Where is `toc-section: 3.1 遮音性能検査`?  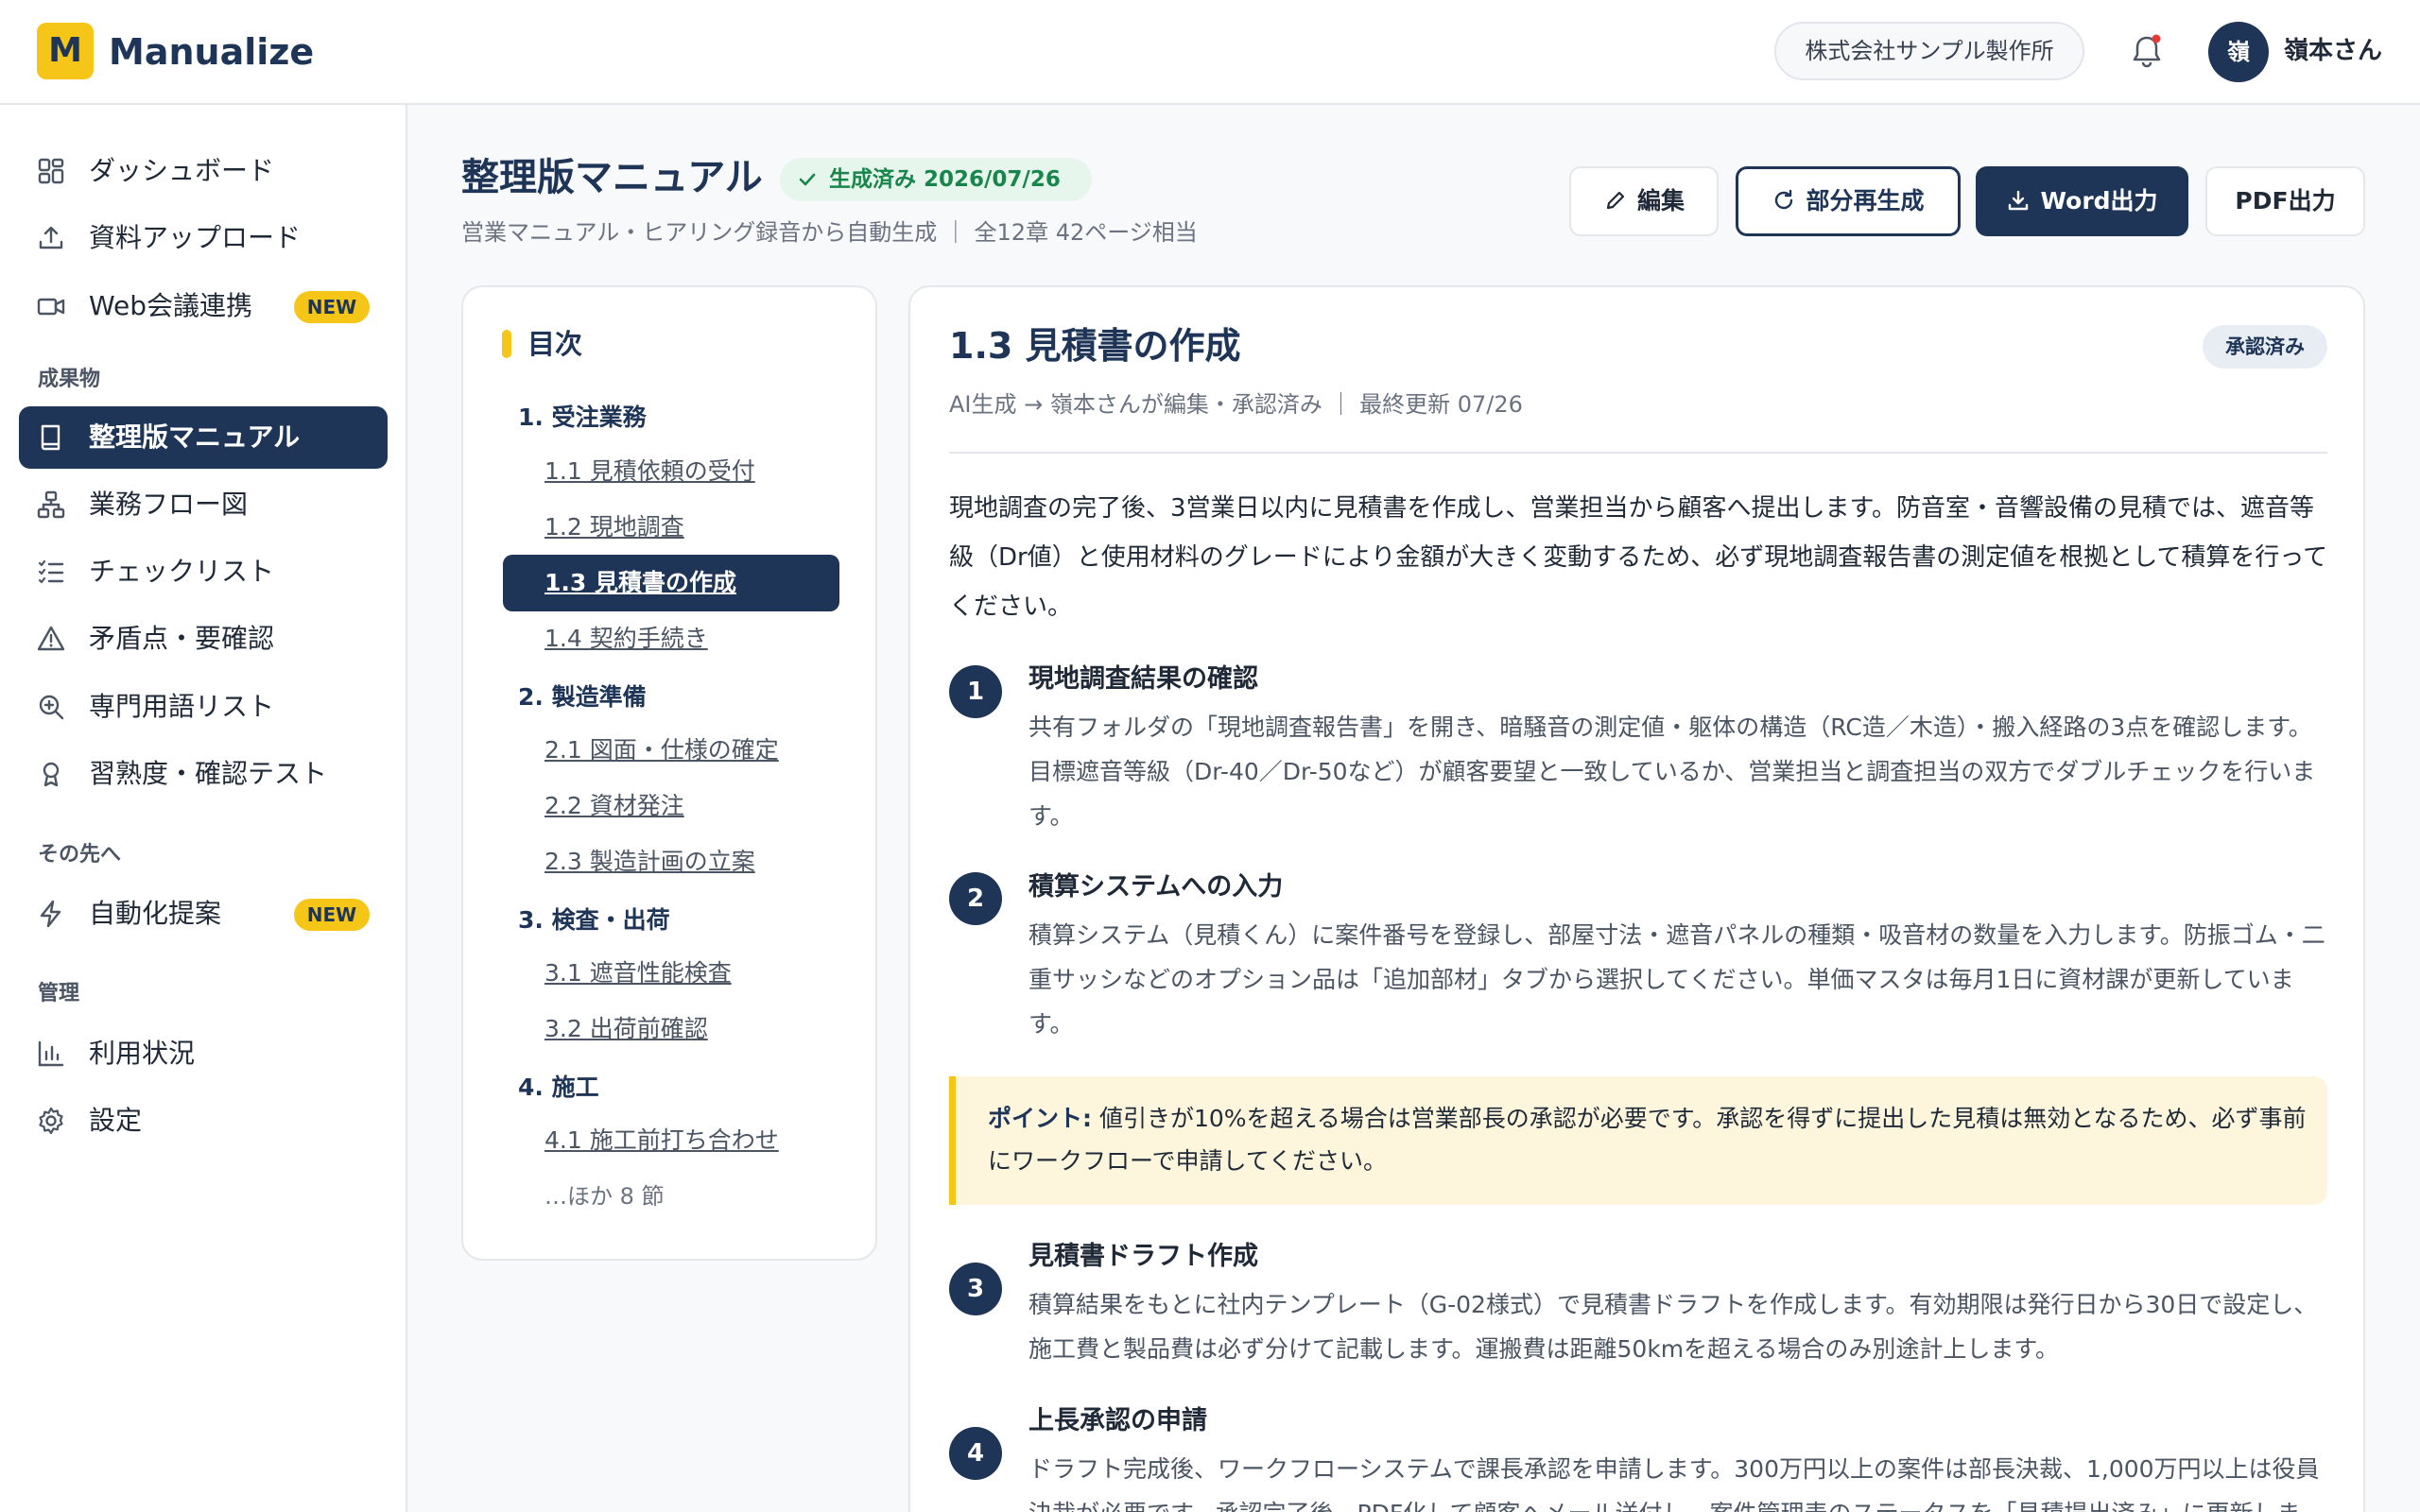
toc-section: 3.1 遮音性能検査 is located at coordinates (638, 973).